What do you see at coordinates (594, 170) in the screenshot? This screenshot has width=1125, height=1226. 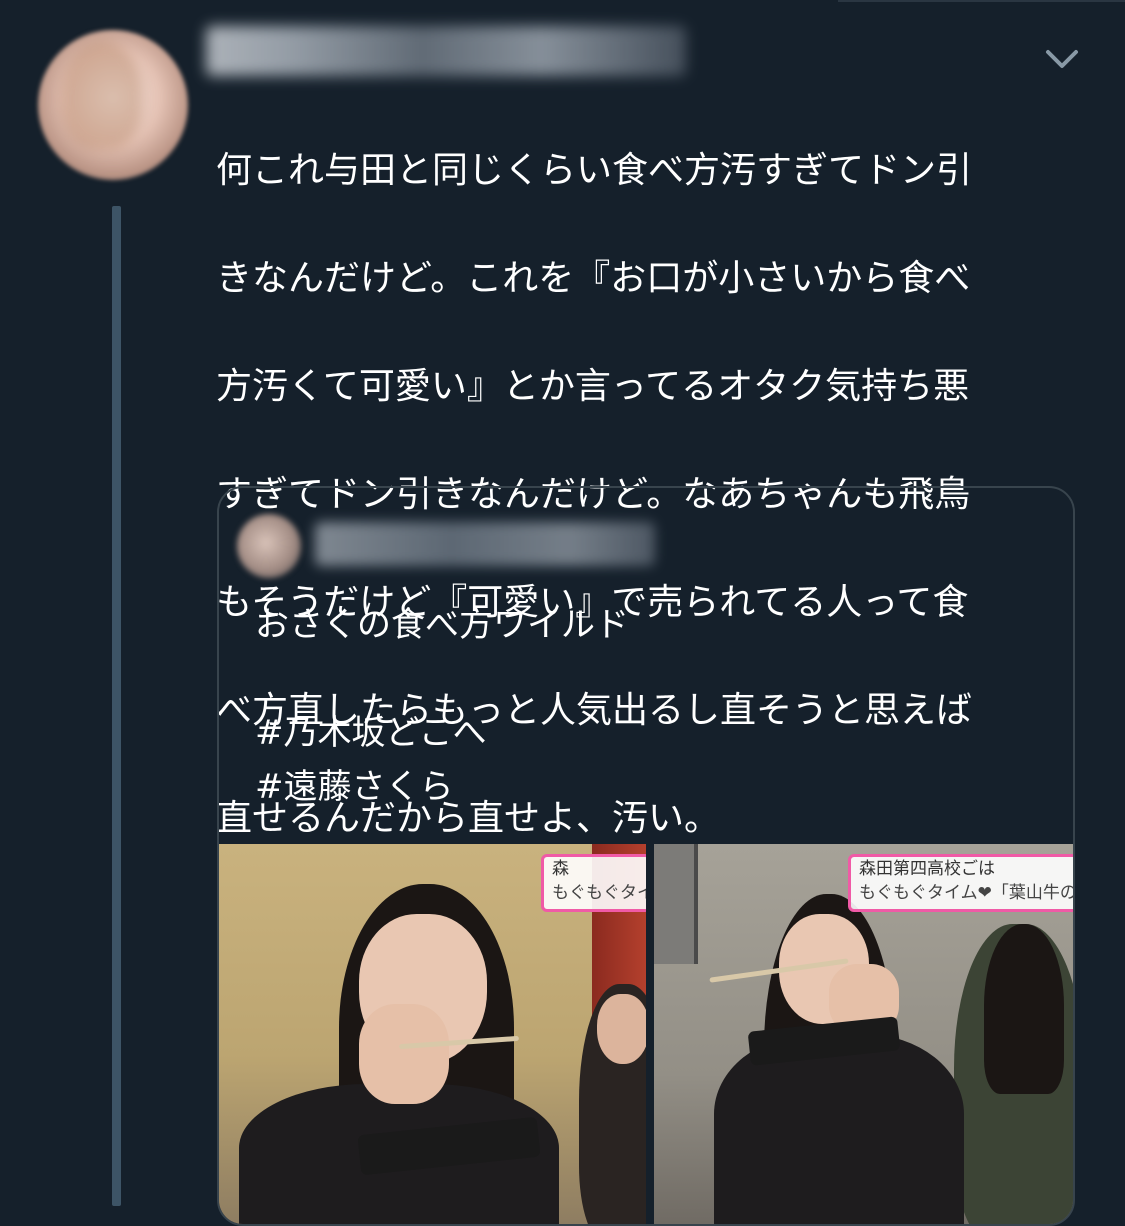 I see `tweet-text-line: 何これ与田と同じくらい食べ方汚すぎてドン引` at bounding box center [594, 170].